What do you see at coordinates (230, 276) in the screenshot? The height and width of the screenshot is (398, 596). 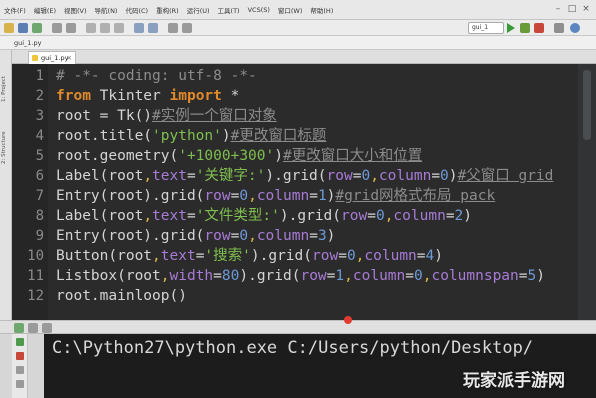 I see `code-token: 80` at bounding box center [230, 276].